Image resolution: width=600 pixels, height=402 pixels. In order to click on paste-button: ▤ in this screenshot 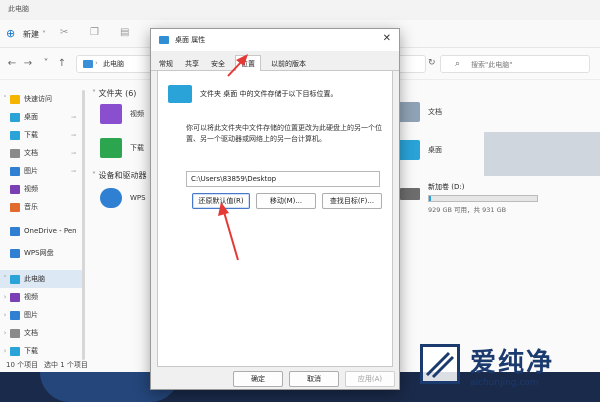, I will do `click(127, 34)`.